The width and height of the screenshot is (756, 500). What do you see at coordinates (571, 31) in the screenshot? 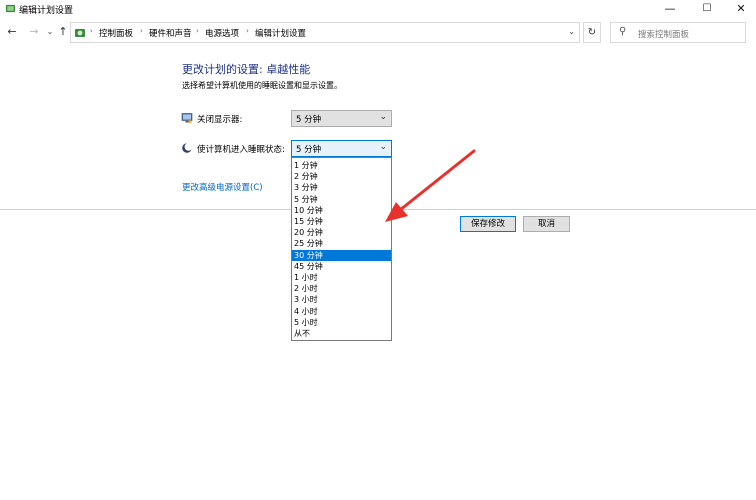
I see `address-history-dropdown: ⌄` at bounding box center [571, 31].